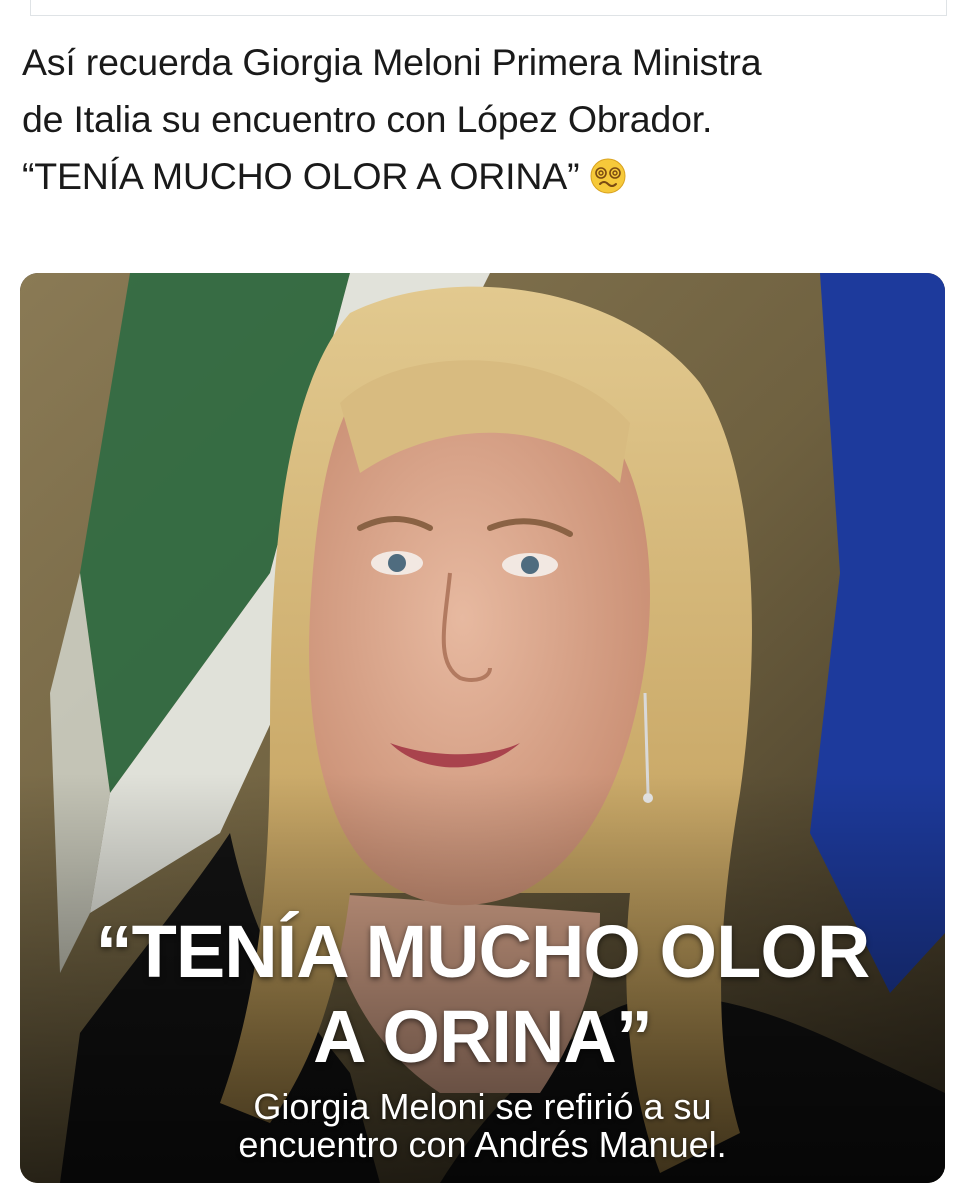 This screenshot has height=1200, width=977. What do you see at coordinates (608, 174) in the screenshot?
I see `woozy-face-icon` at bounding box center [608, 174].